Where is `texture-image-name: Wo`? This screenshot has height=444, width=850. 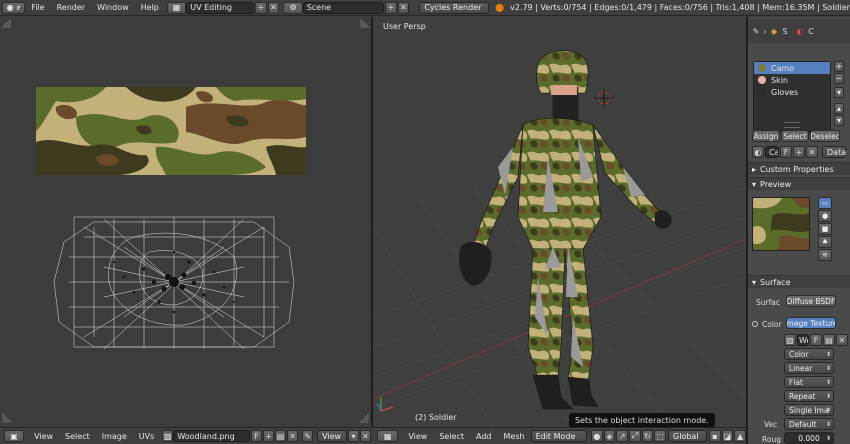 texture-image-name: Wo is located at coordinates (803, 340).